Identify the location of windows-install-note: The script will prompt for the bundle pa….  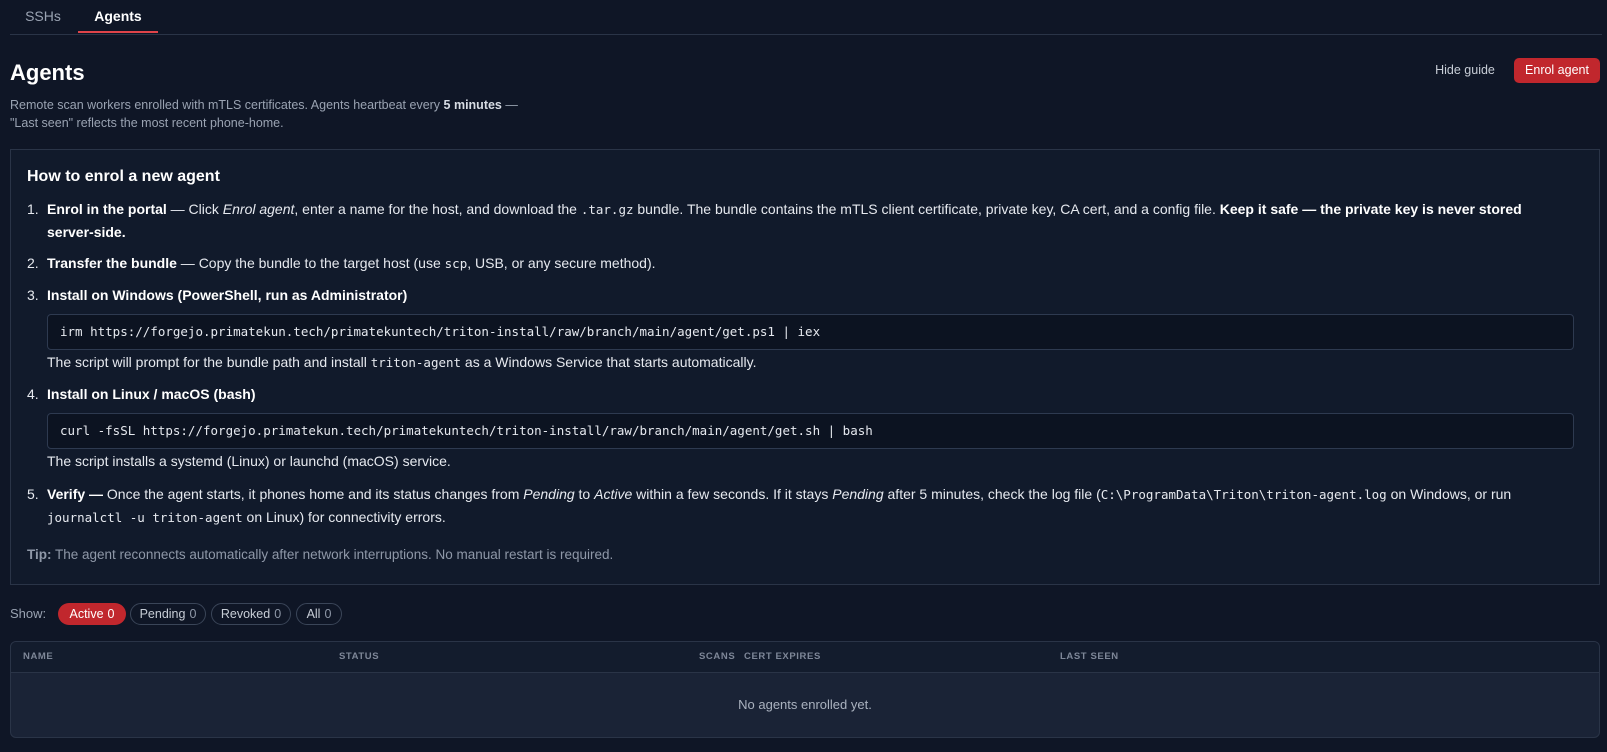
(402, 362).